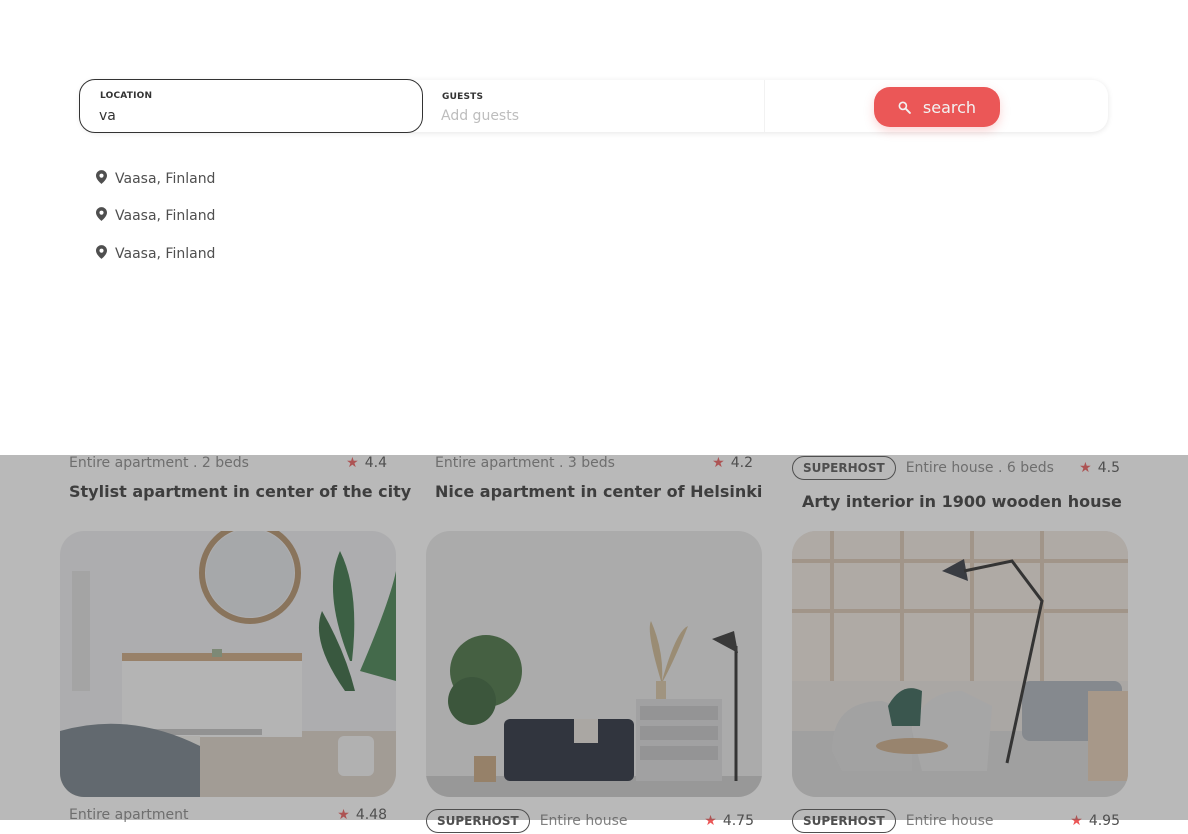  I want to click on search-bar: LOCATION GUESTS search, so click(593, 106).